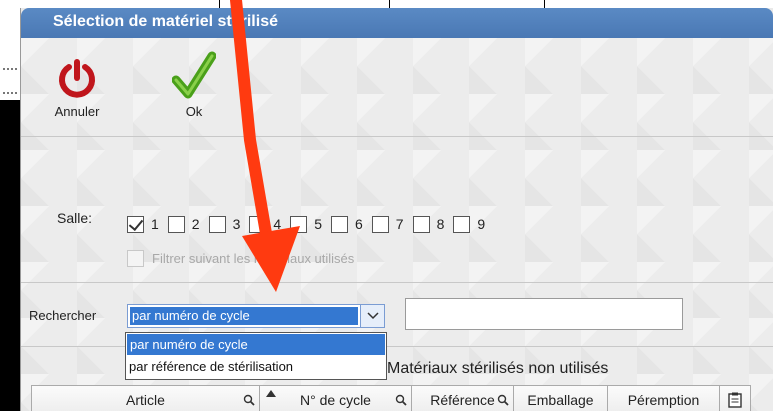  I want to click on sort-up-icon, so click(271, 393).